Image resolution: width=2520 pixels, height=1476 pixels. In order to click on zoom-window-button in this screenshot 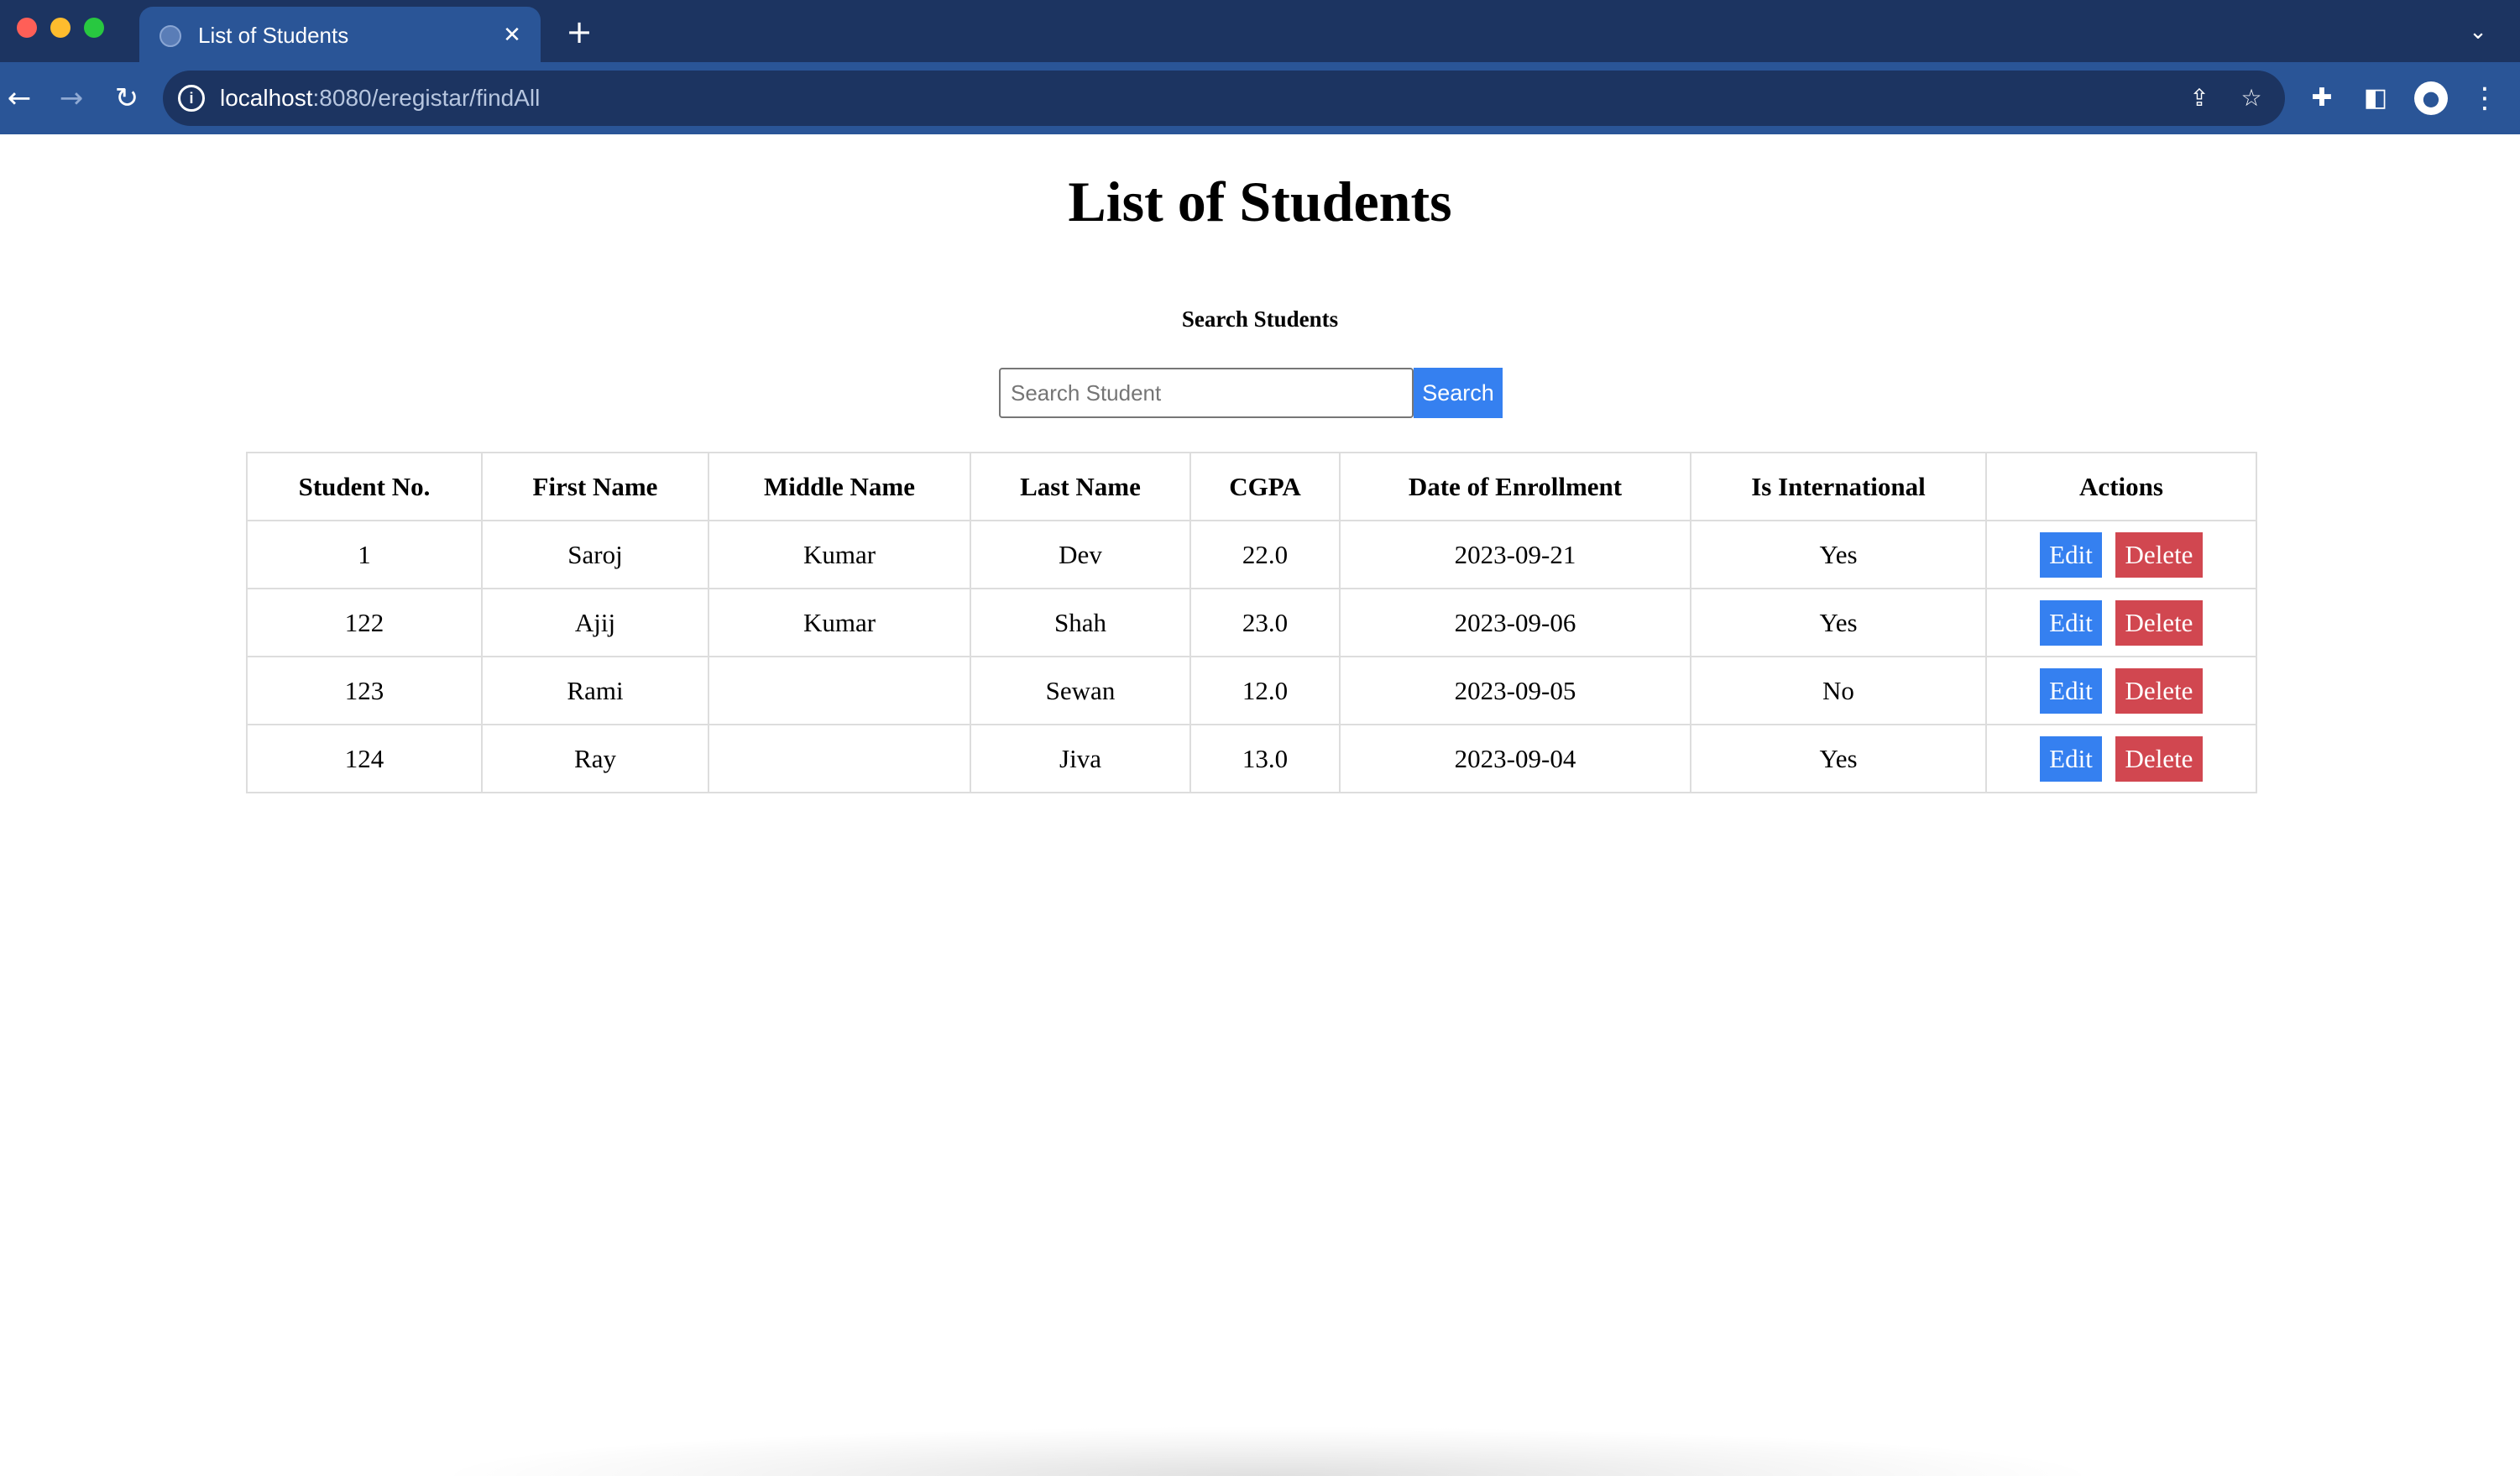, I will do `click(94, 28)`.